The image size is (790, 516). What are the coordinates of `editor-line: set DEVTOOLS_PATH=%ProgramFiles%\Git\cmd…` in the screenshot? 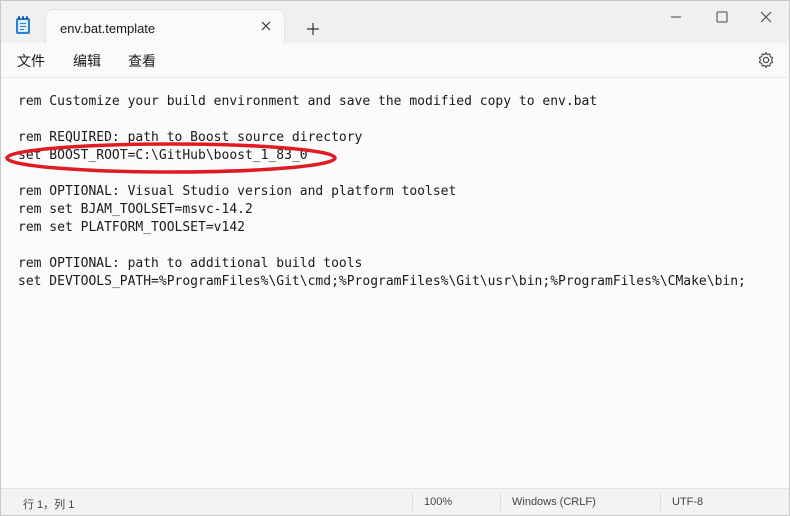 It's located at (382, 281).